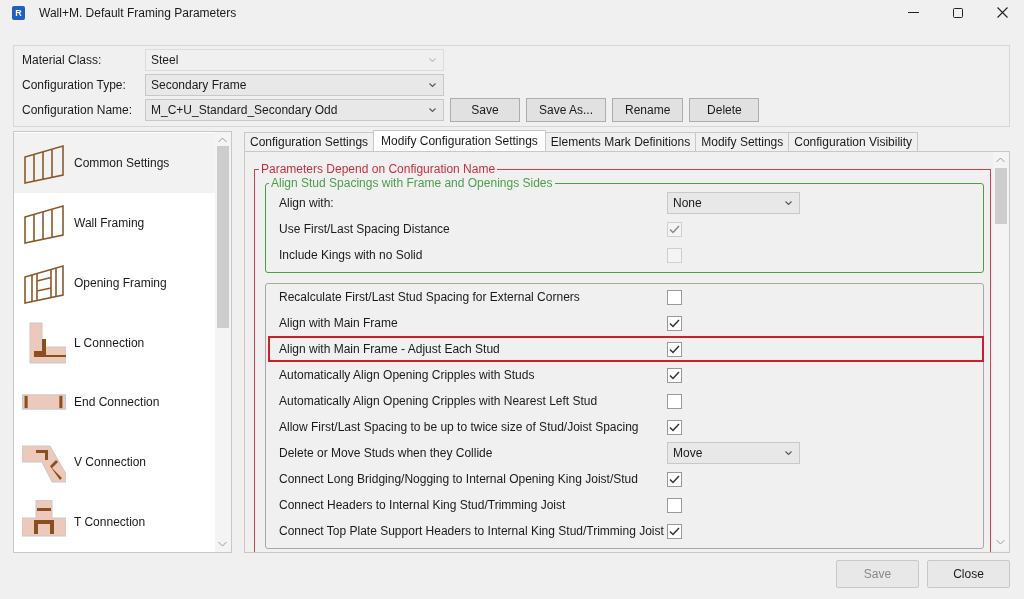  I want to click on tab: Modify Settings, so click(742, 141).